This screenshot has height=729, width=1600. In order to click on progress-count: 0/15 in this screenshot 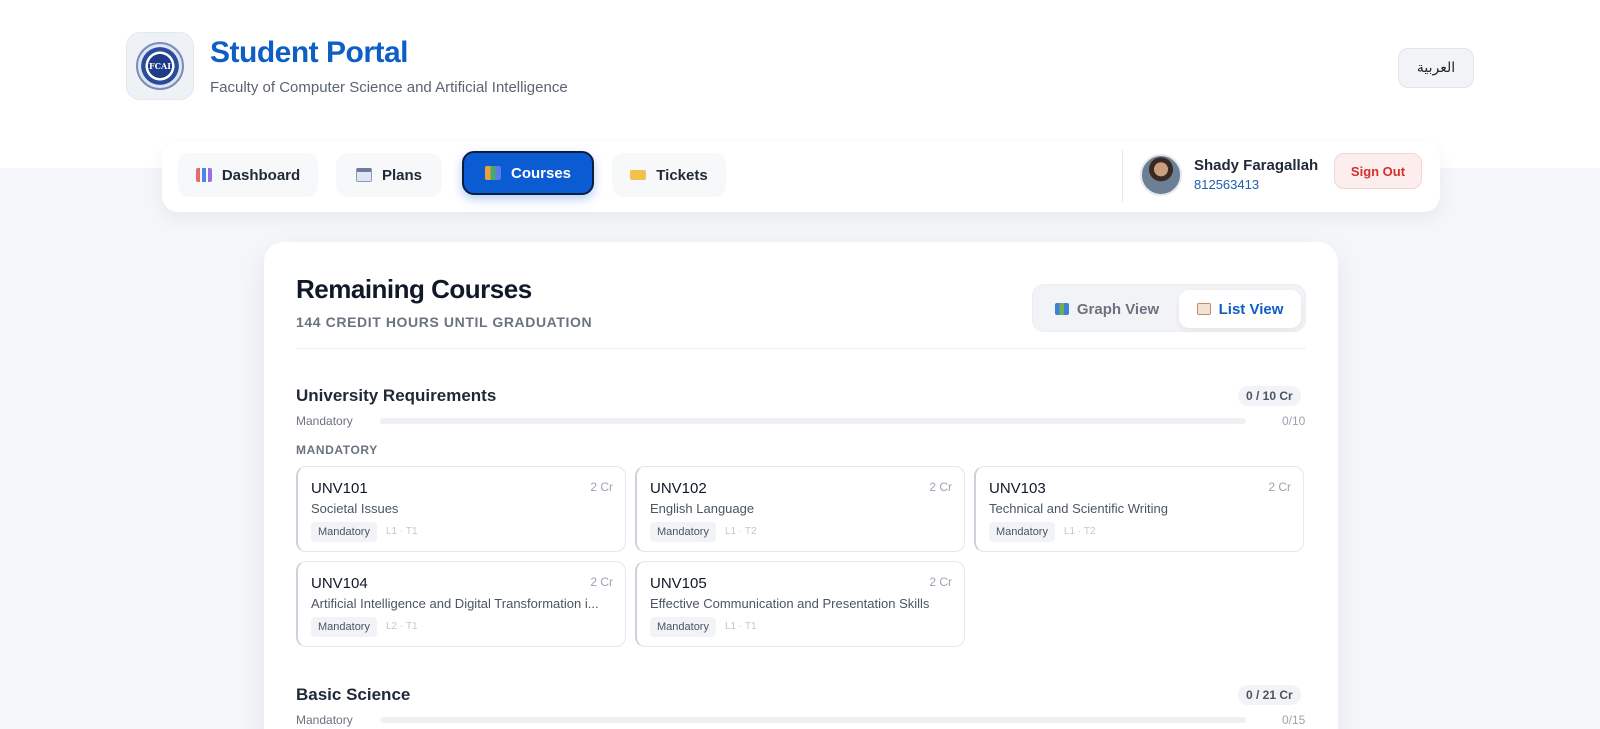, I will do `click(1294, 720)`.